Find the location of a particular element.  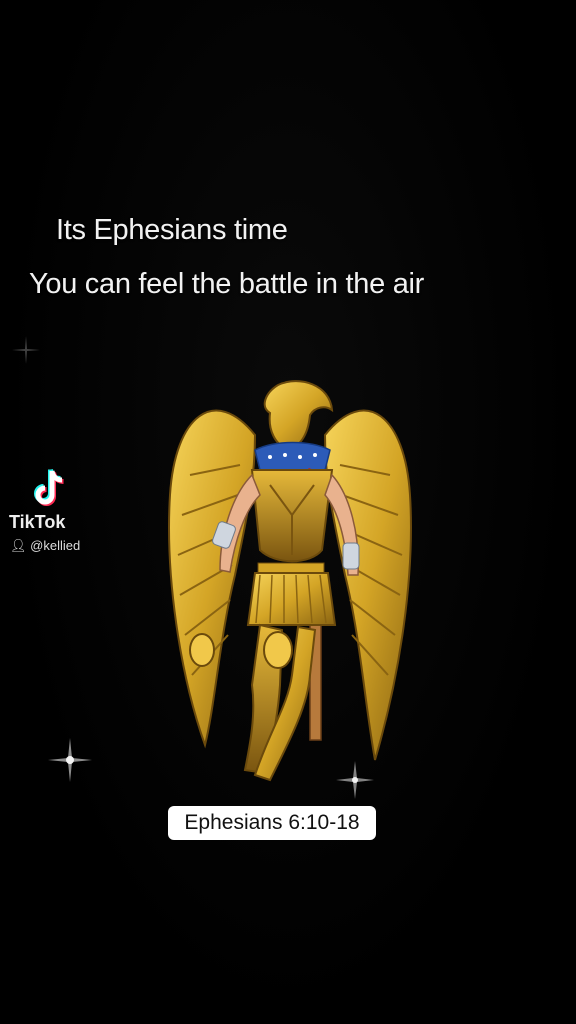

creator-handle-text: @kellied is located at coordinates (55, 545).